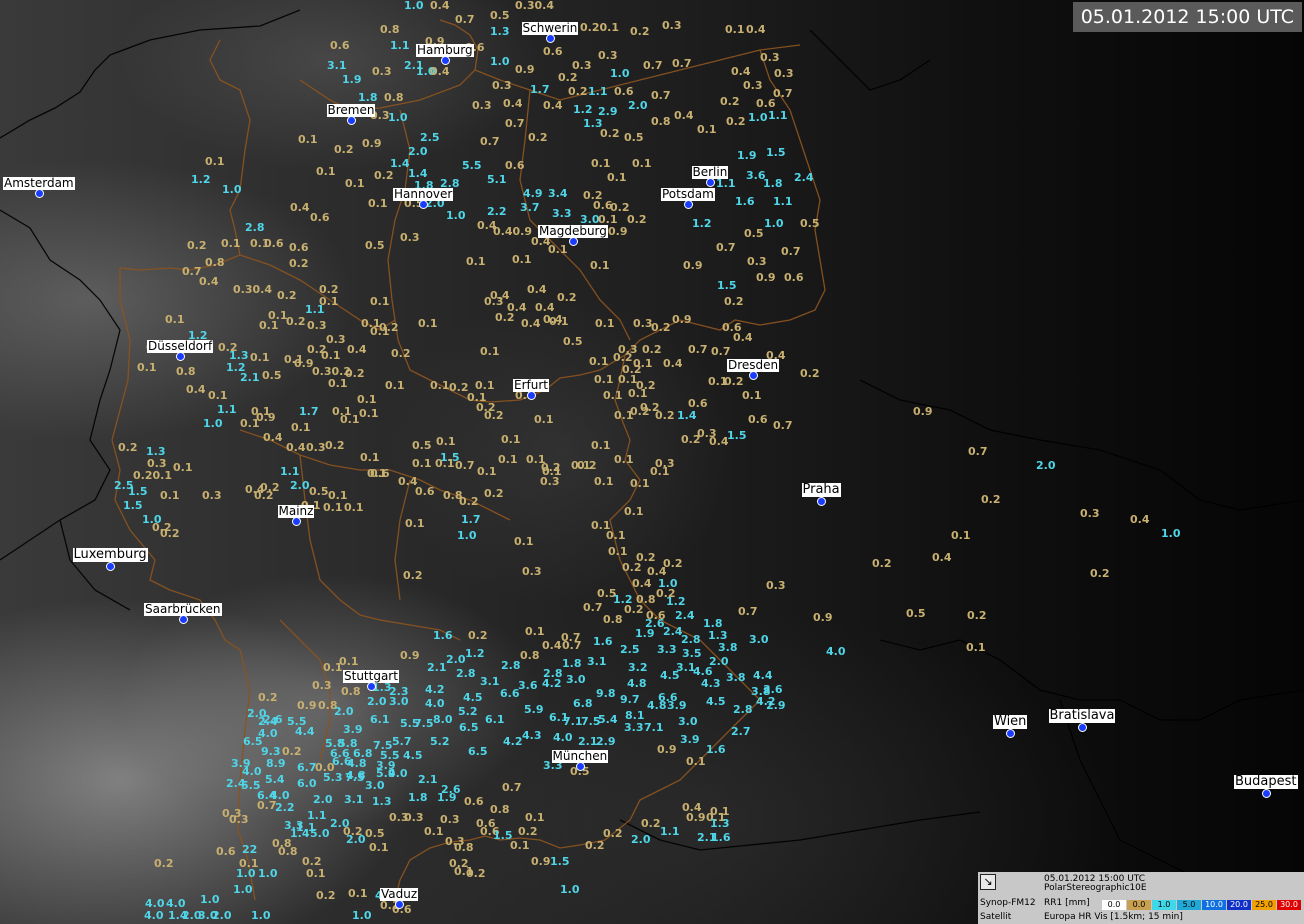 The height and width of the screenshot is (924, 1304). What do you see at coordinates (988, 882) in the screenshot?
I see `dwd-logo-icon: ↘` at bounding box center [988, 882].